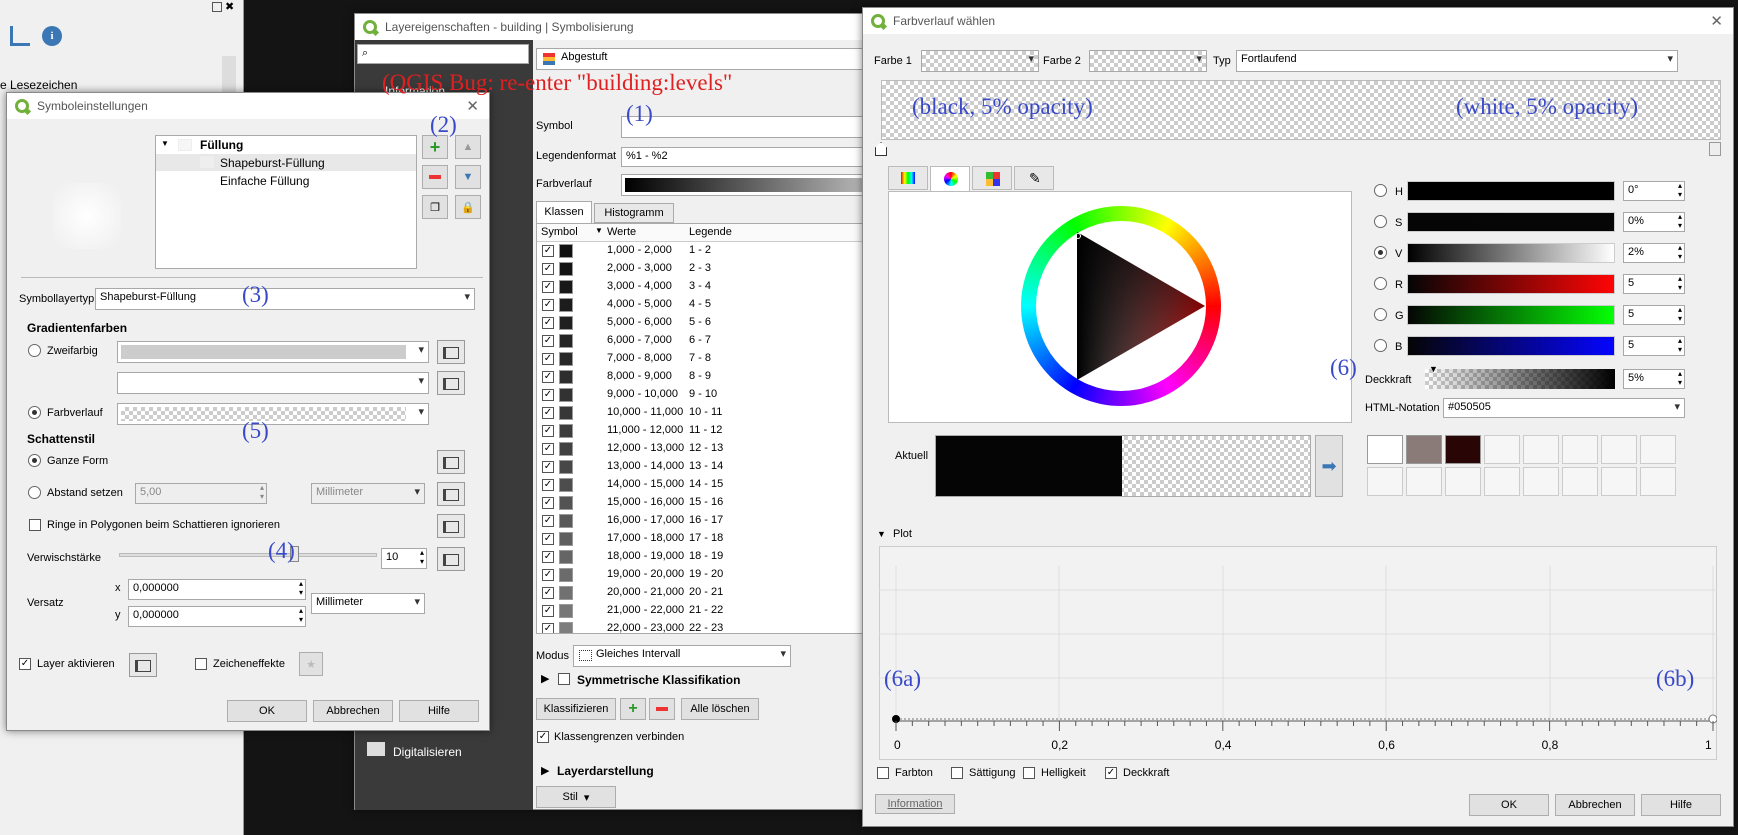  What do you see at coordinates (908, 178) in the screenshot?
I see `color-picker-tab-ramp` at bounding box center [908, 178].